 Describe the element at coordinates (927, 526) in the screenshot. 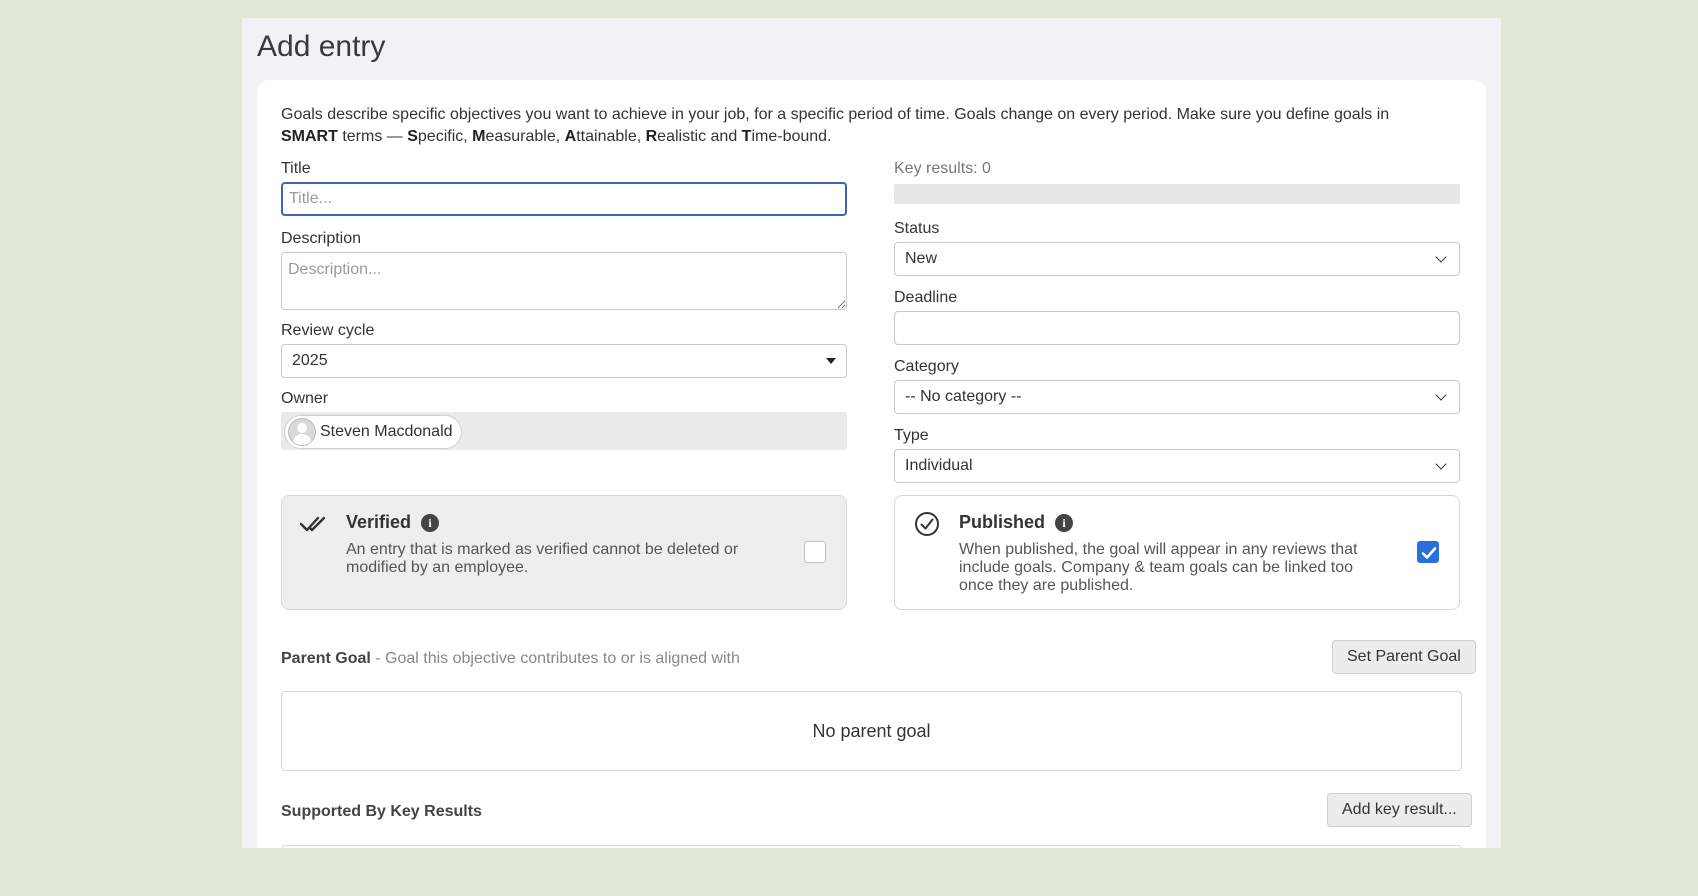

I see `check-circle-icon` at that location.